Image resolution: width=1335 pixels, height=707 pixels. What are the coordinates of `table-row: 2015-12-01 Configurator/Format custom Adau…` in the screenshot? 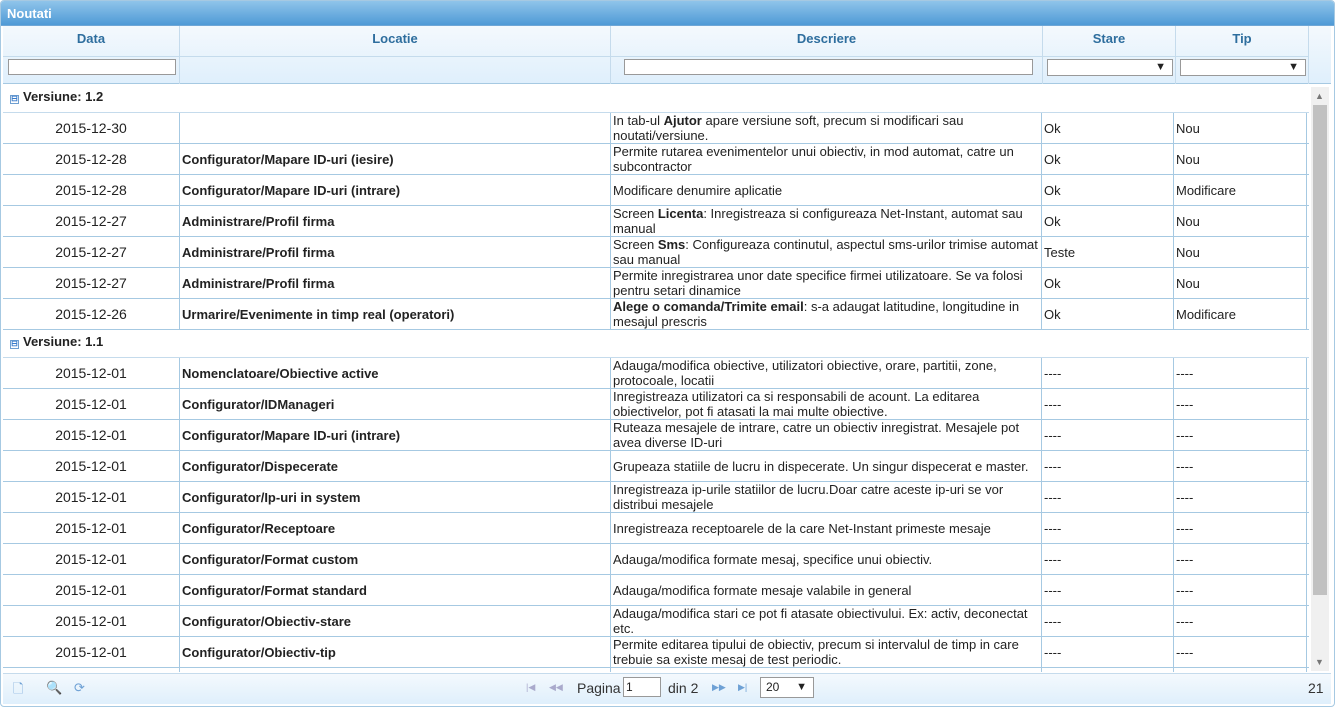 It's located at (656, 559).